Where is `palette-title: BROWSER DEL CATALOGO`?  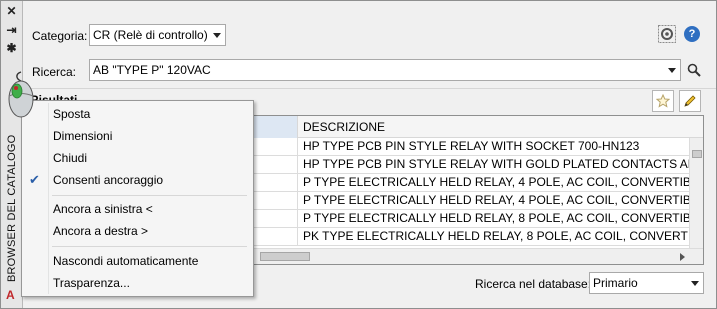 palette-title: BROWSER DEL CATALOGO is located at coordinates (12, 208).